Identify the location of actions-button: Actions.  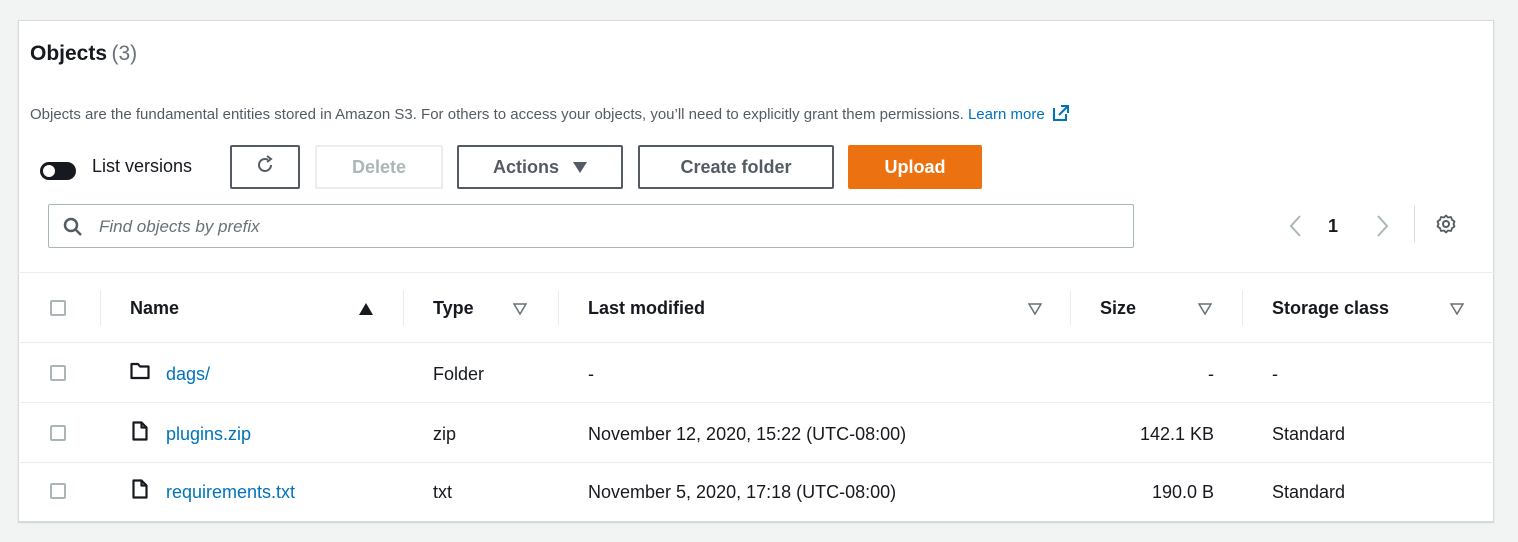
(540, 167).